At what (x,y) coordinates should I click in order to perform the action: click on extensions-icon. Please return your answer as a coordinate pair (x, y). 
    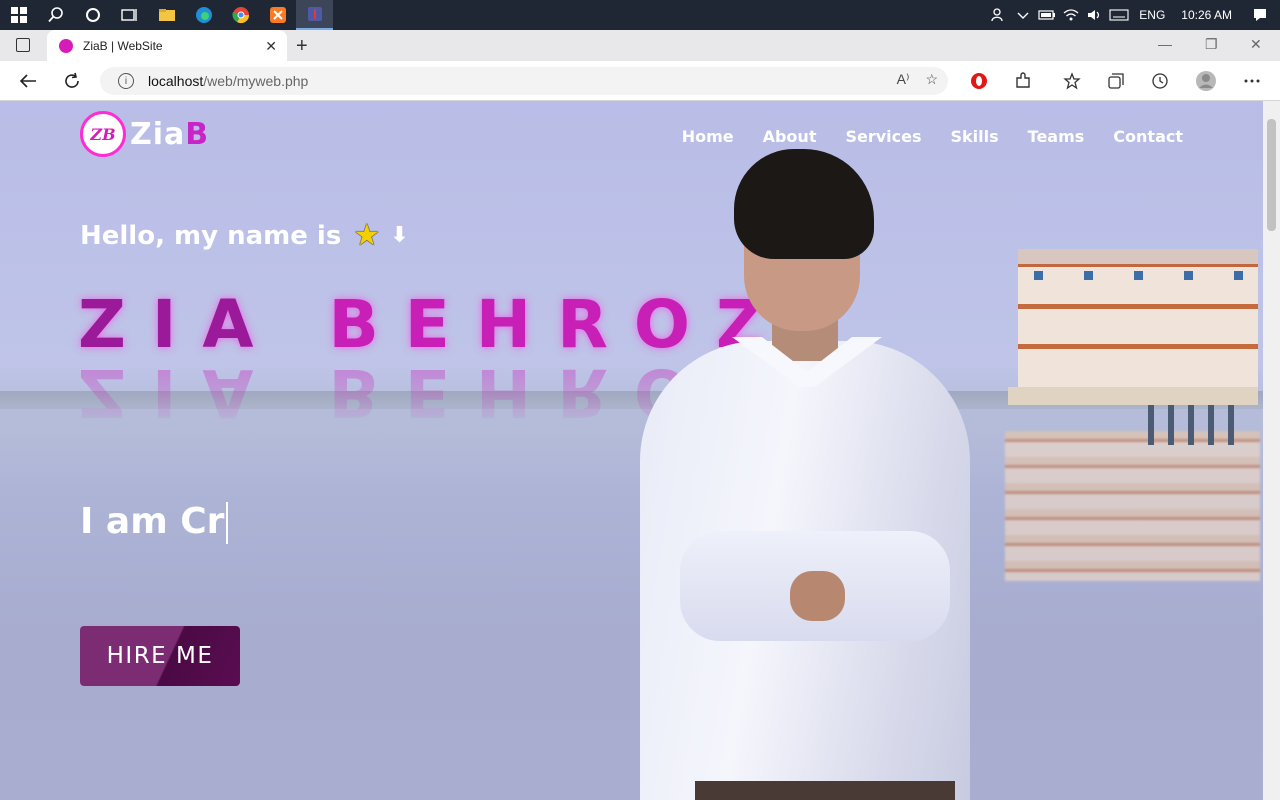
    Looking at the image, I should click on (1023, 81).